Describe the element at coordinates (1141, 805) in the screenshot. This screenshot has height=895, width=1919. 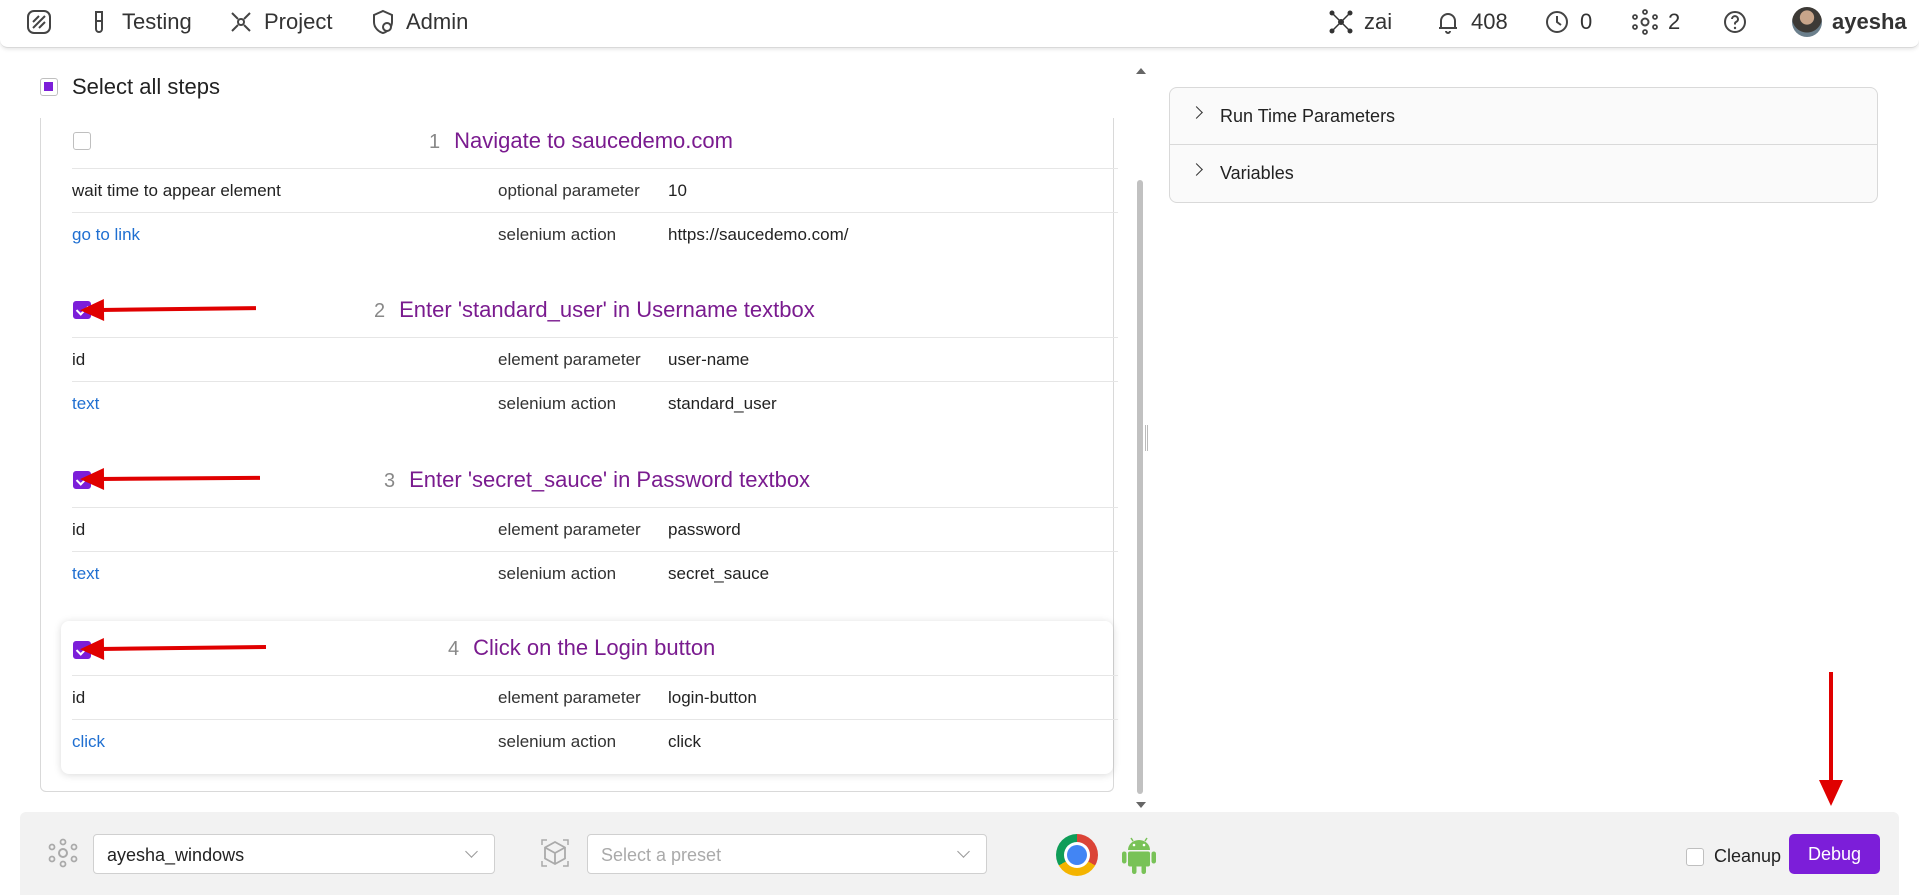
I see `scroll-down-icon` at that location.